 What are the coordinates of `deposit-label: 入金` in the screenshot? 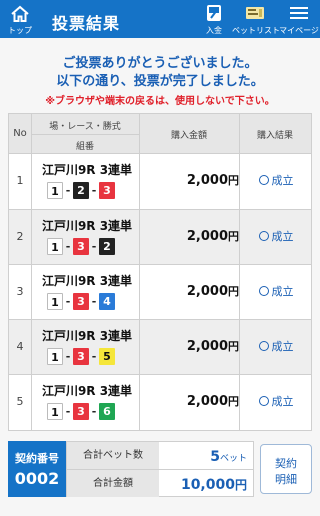 It's located at (214, 30).